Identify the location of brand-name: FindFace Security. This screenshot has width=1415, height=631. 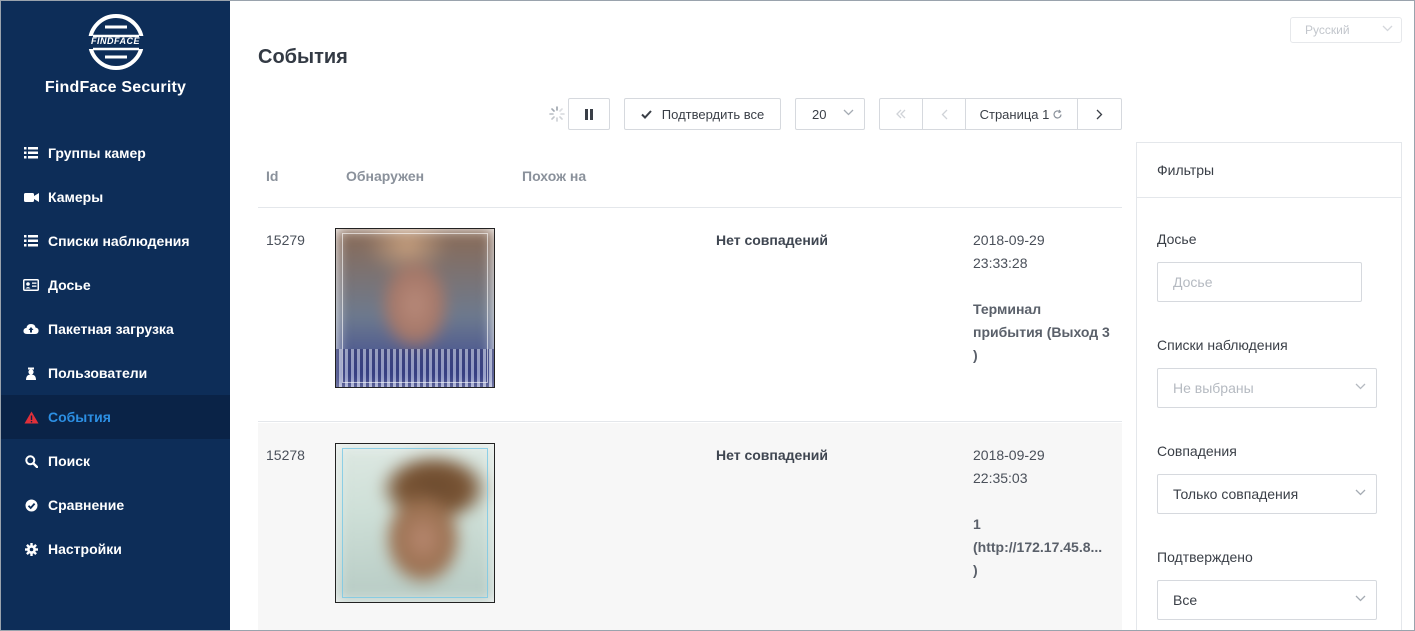
(115, 87).